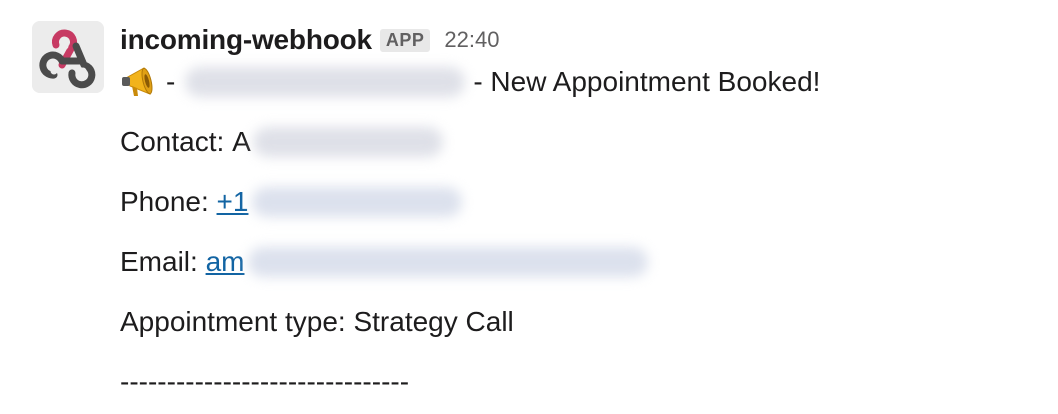 The image size is (1058, 414). What do you see at coordinates (405, 40) in the screenshot?
I see `app-badge: APP` at bounding box center [405, 40].